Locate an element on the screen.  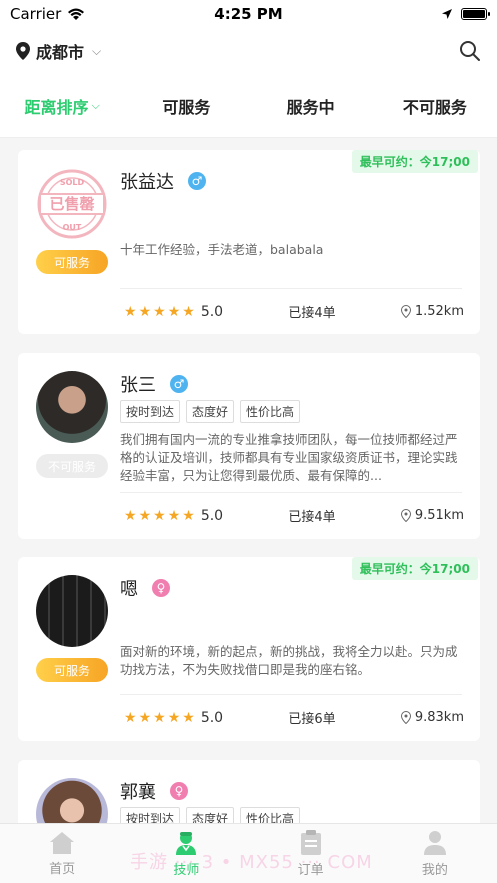
filter-bar: 距离排序 ⌵ 可服务 服务中 不可服务 is located at coordinates (248, 106).